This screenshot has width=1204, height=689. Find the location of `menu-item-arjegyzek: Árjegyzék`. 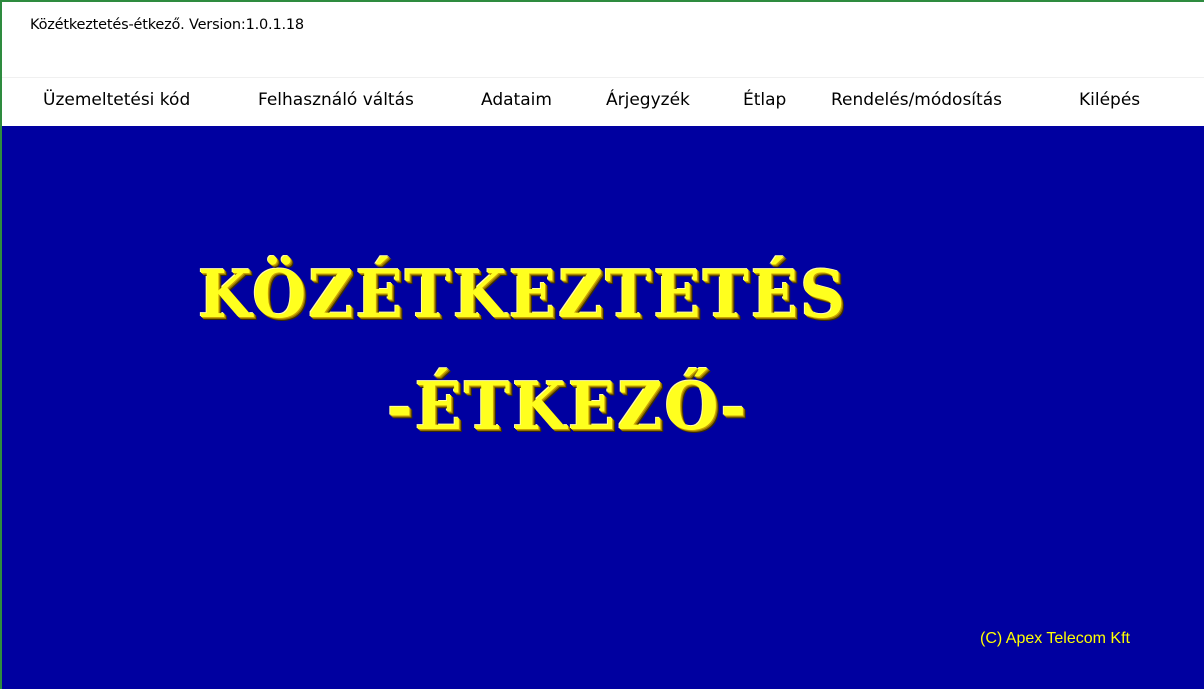

menu-item-arjegyzek: Árjegyzék is located at coordinates (648, 100).